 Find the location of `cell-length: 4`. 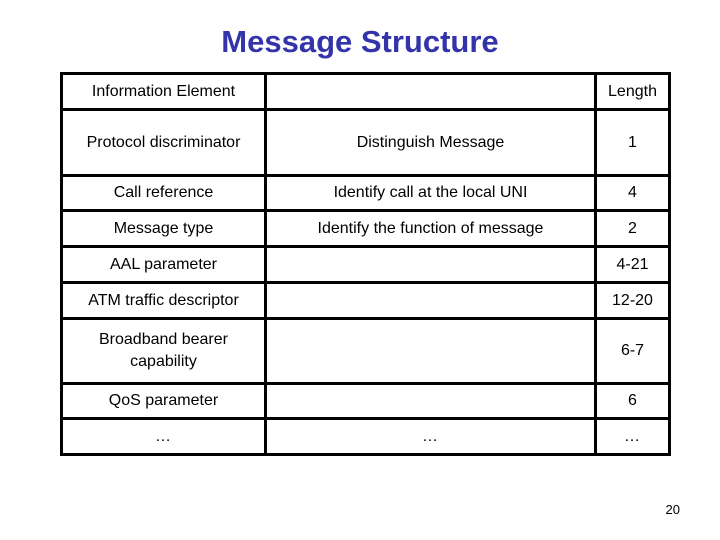

cell-length: 4 is located at coordinates (632, 193).